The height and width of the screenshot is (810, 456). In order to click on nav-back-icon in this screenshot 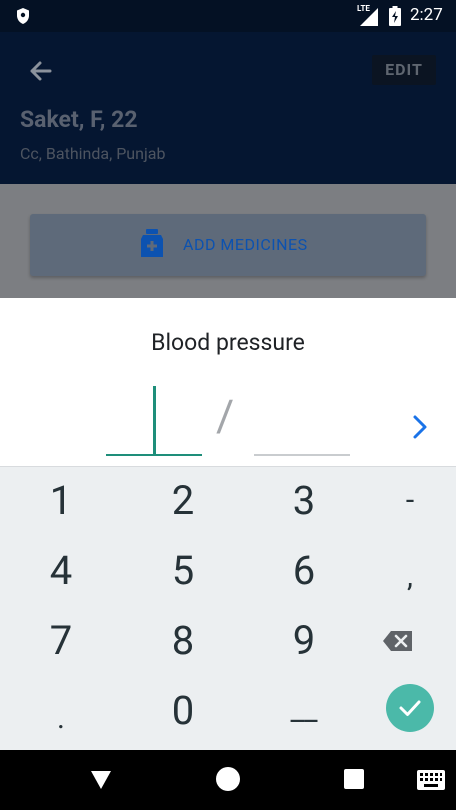, I will do `click(101, 780)`.